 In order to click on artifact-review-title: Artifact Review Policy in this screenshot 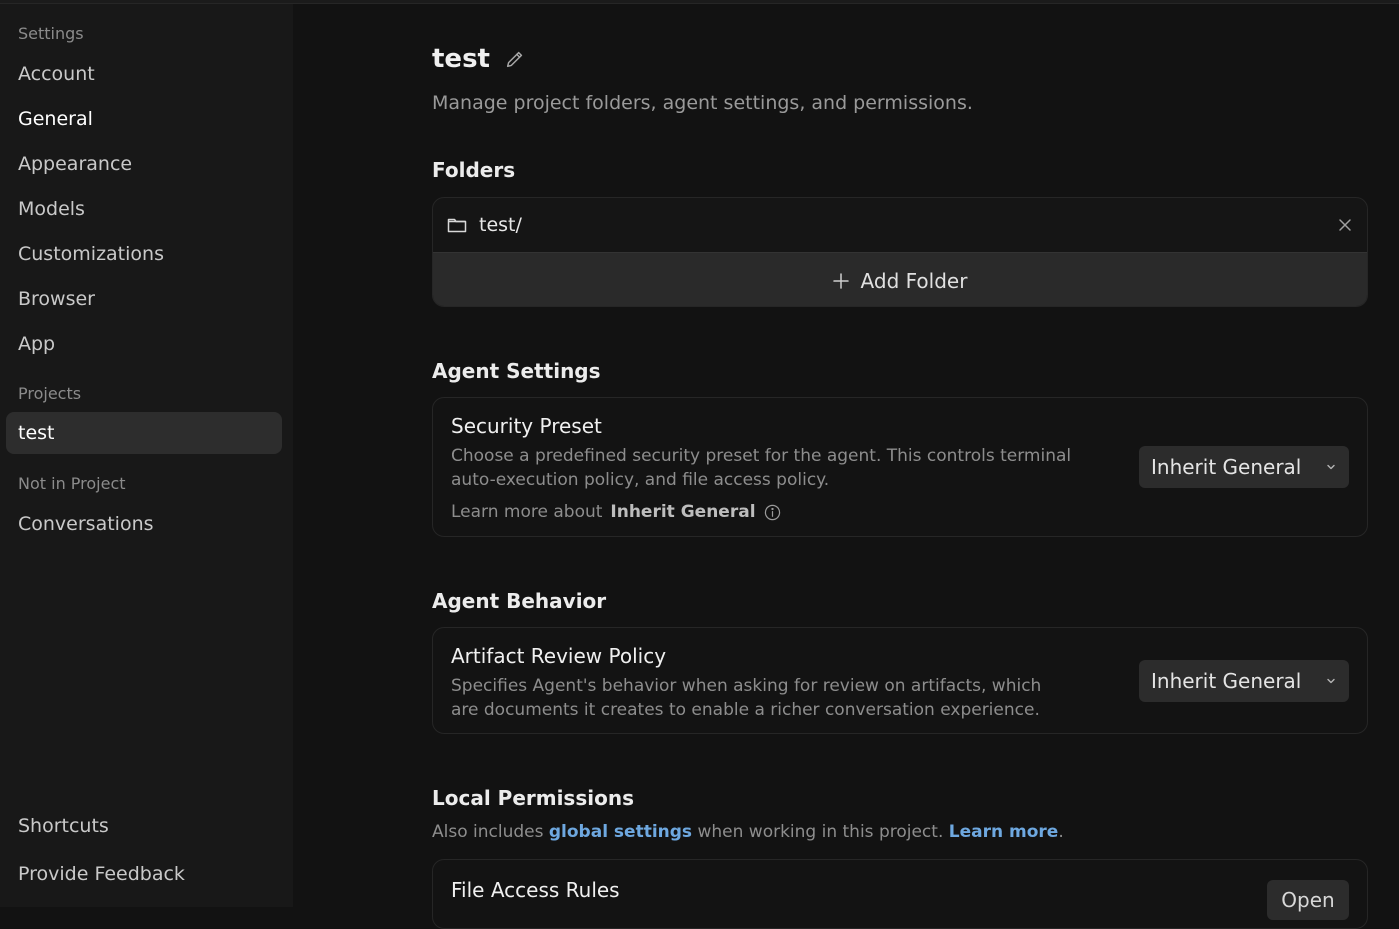, I will do `click(559, 656)`.